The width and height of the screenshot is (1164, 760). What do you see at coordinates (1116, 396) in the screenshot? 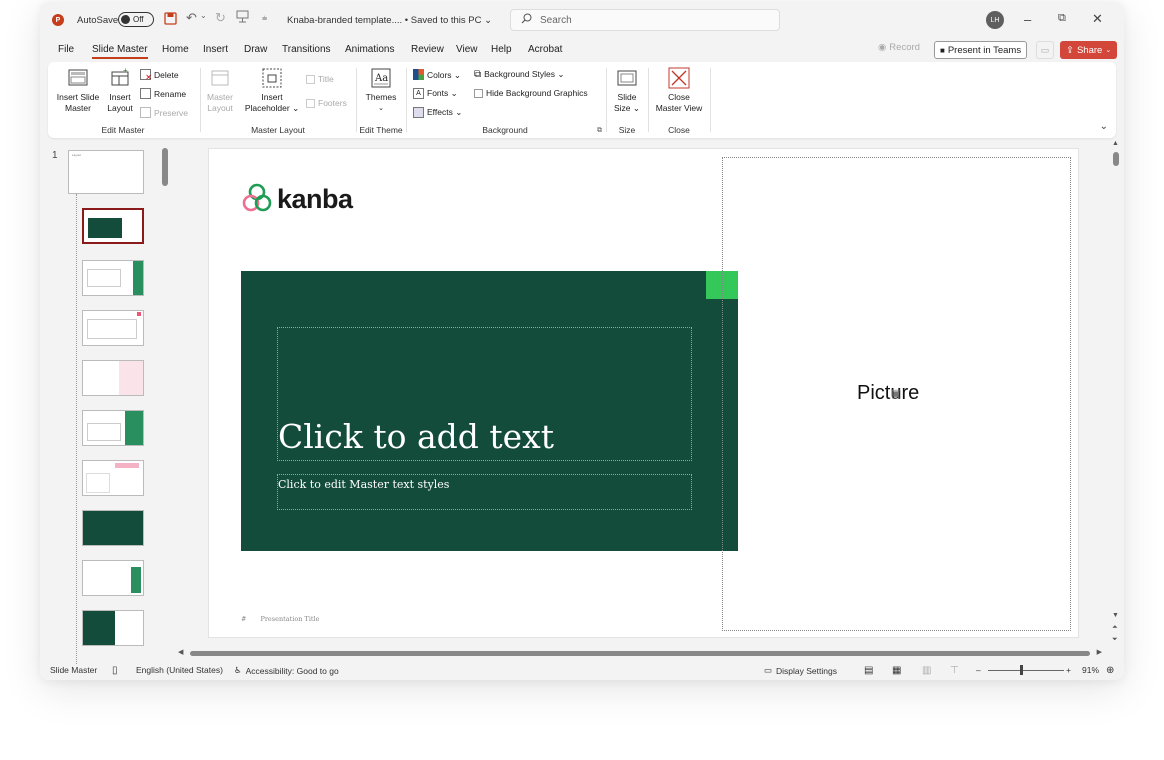
I see `slide-vertical-scrollbar: ▲ ▼ ⏶ ⏷` at bounding box center [1116, 396].